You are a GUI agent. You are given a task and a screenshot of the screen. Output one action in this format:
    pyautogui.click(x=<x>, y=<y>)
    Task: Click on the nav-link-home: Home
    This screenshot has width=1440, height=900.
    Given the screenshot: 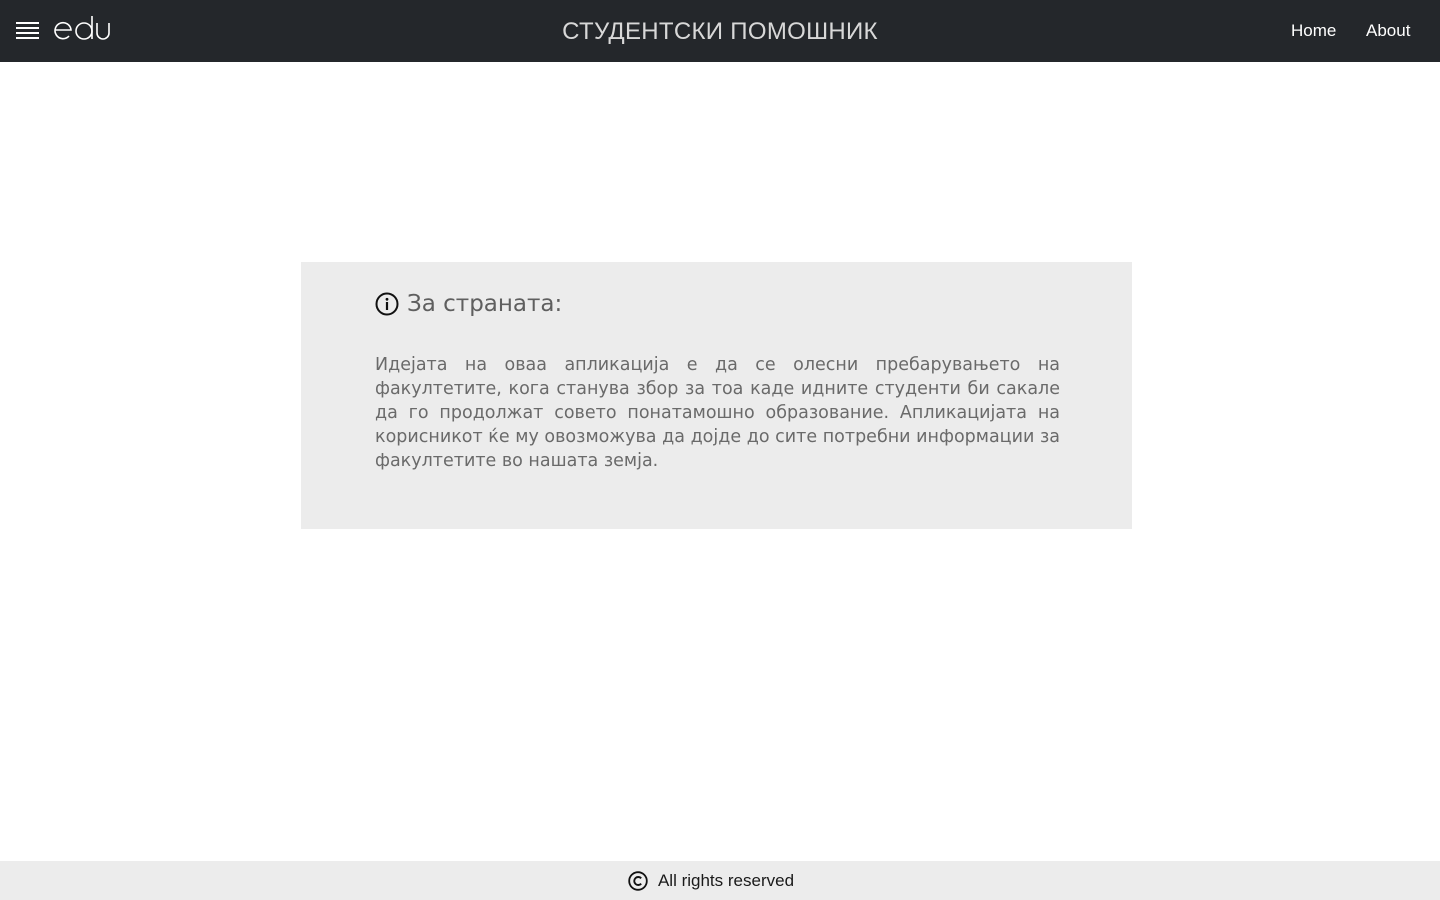 What is the action you would take?
    pyautogui.click(x=1313, y=31)
    